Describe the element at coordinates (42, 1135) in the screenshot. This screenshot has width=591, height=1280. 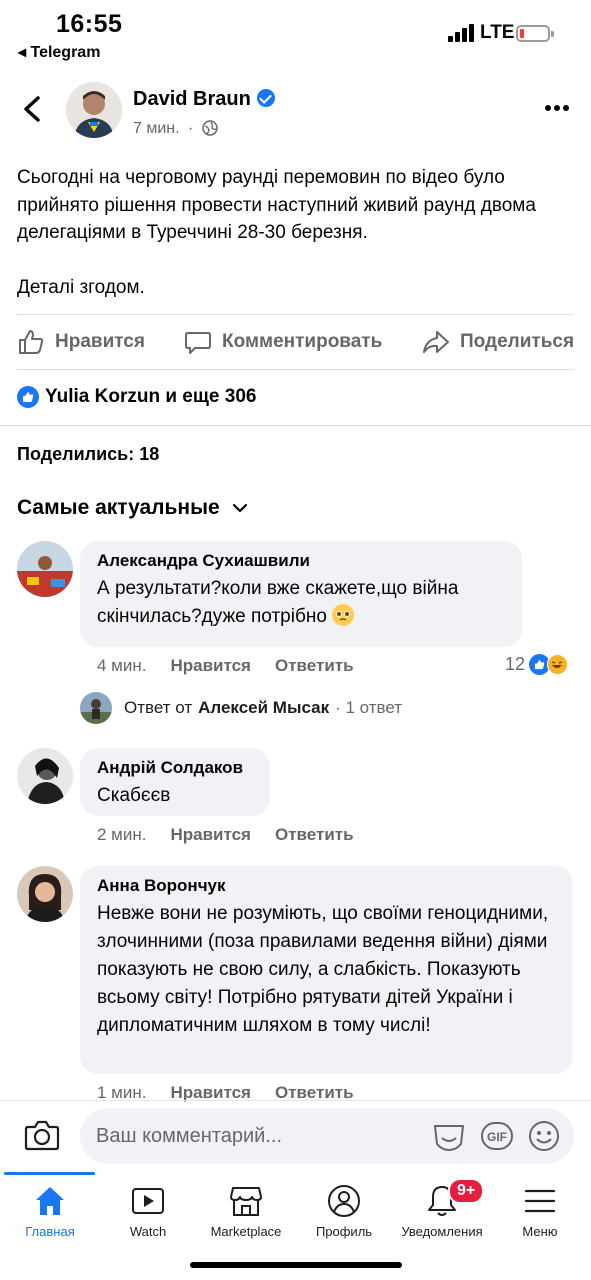
I see `camera-icon` at that location.